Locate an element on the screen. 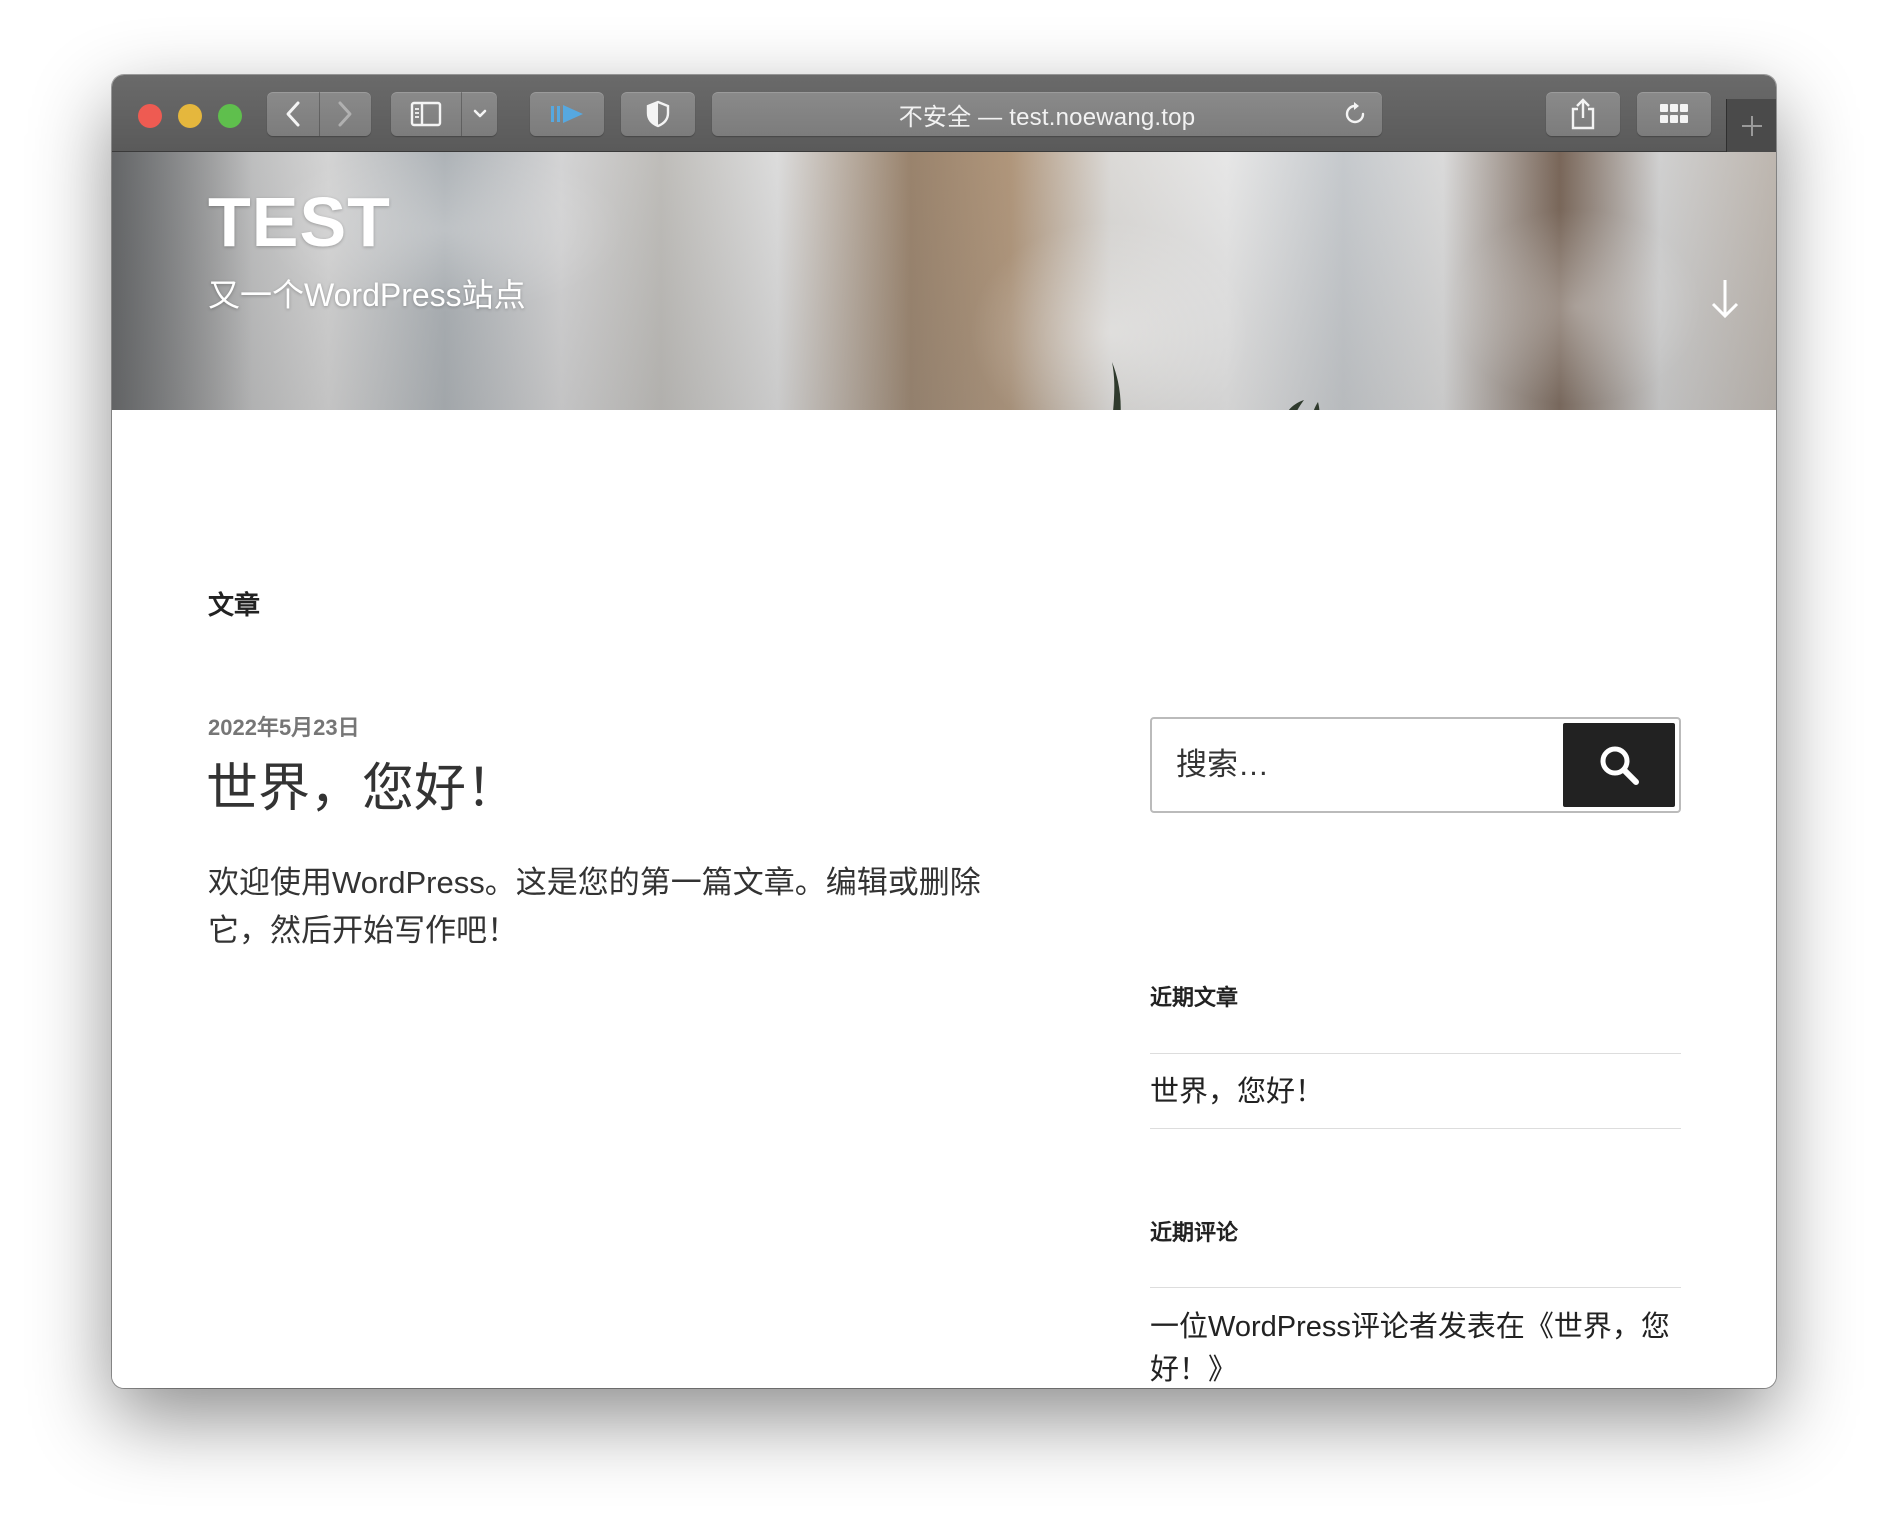  post-title: 世界，您好！ is located at coordinates (362, 783).